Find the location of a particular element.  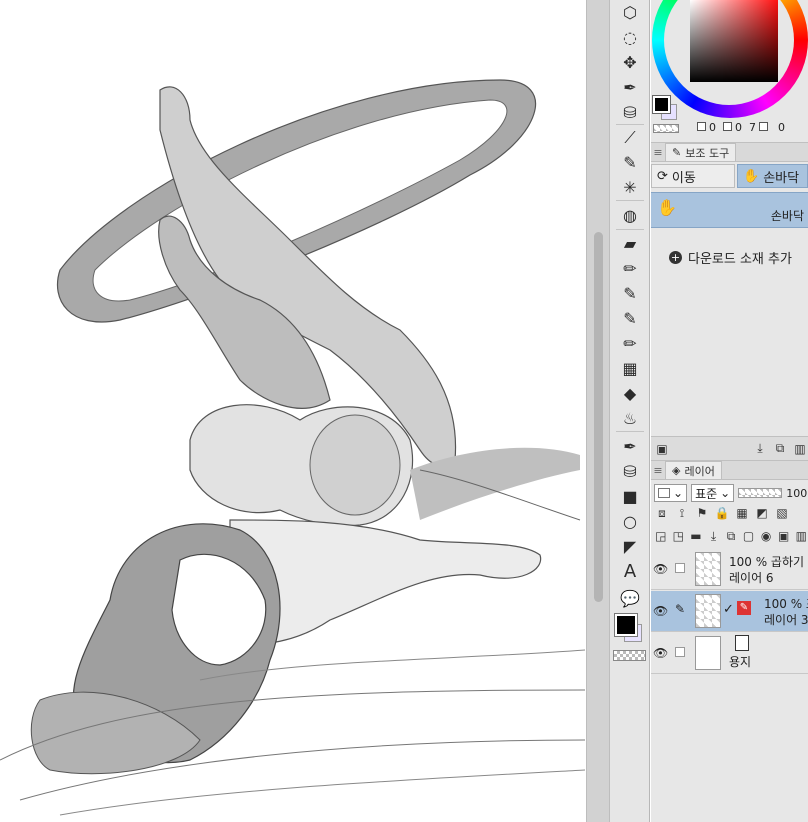

circle-icon: ○ is located at coordinates (630, 522).